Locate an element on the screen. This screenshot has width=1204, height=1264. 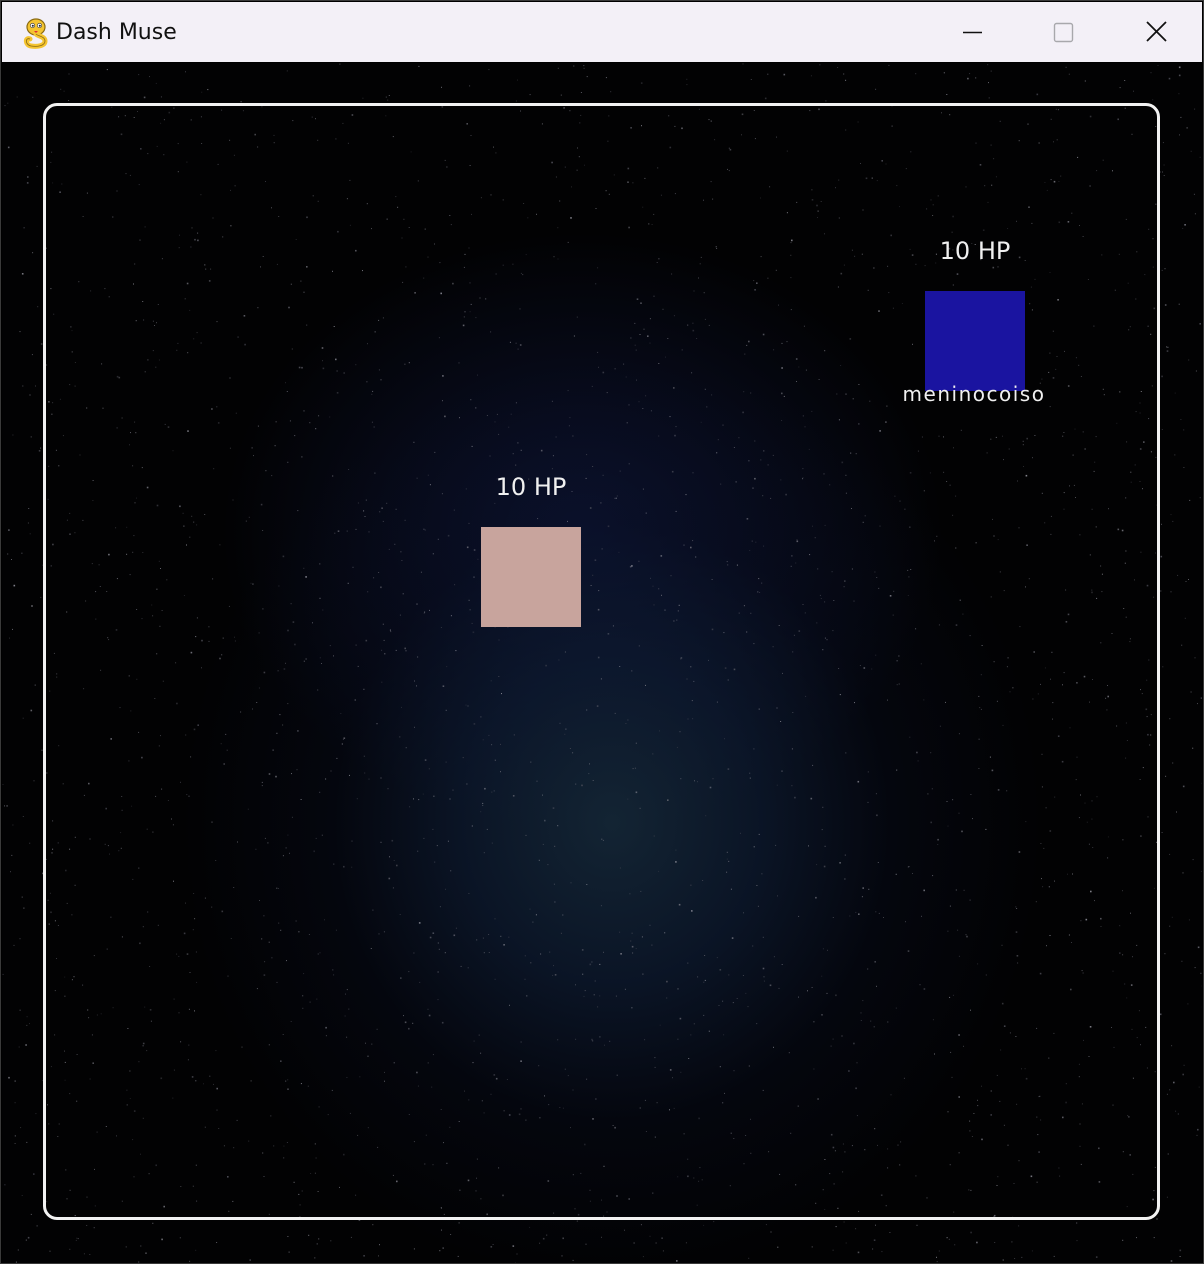
title-bar: Dash Muse is located at coordinates (602, 32).